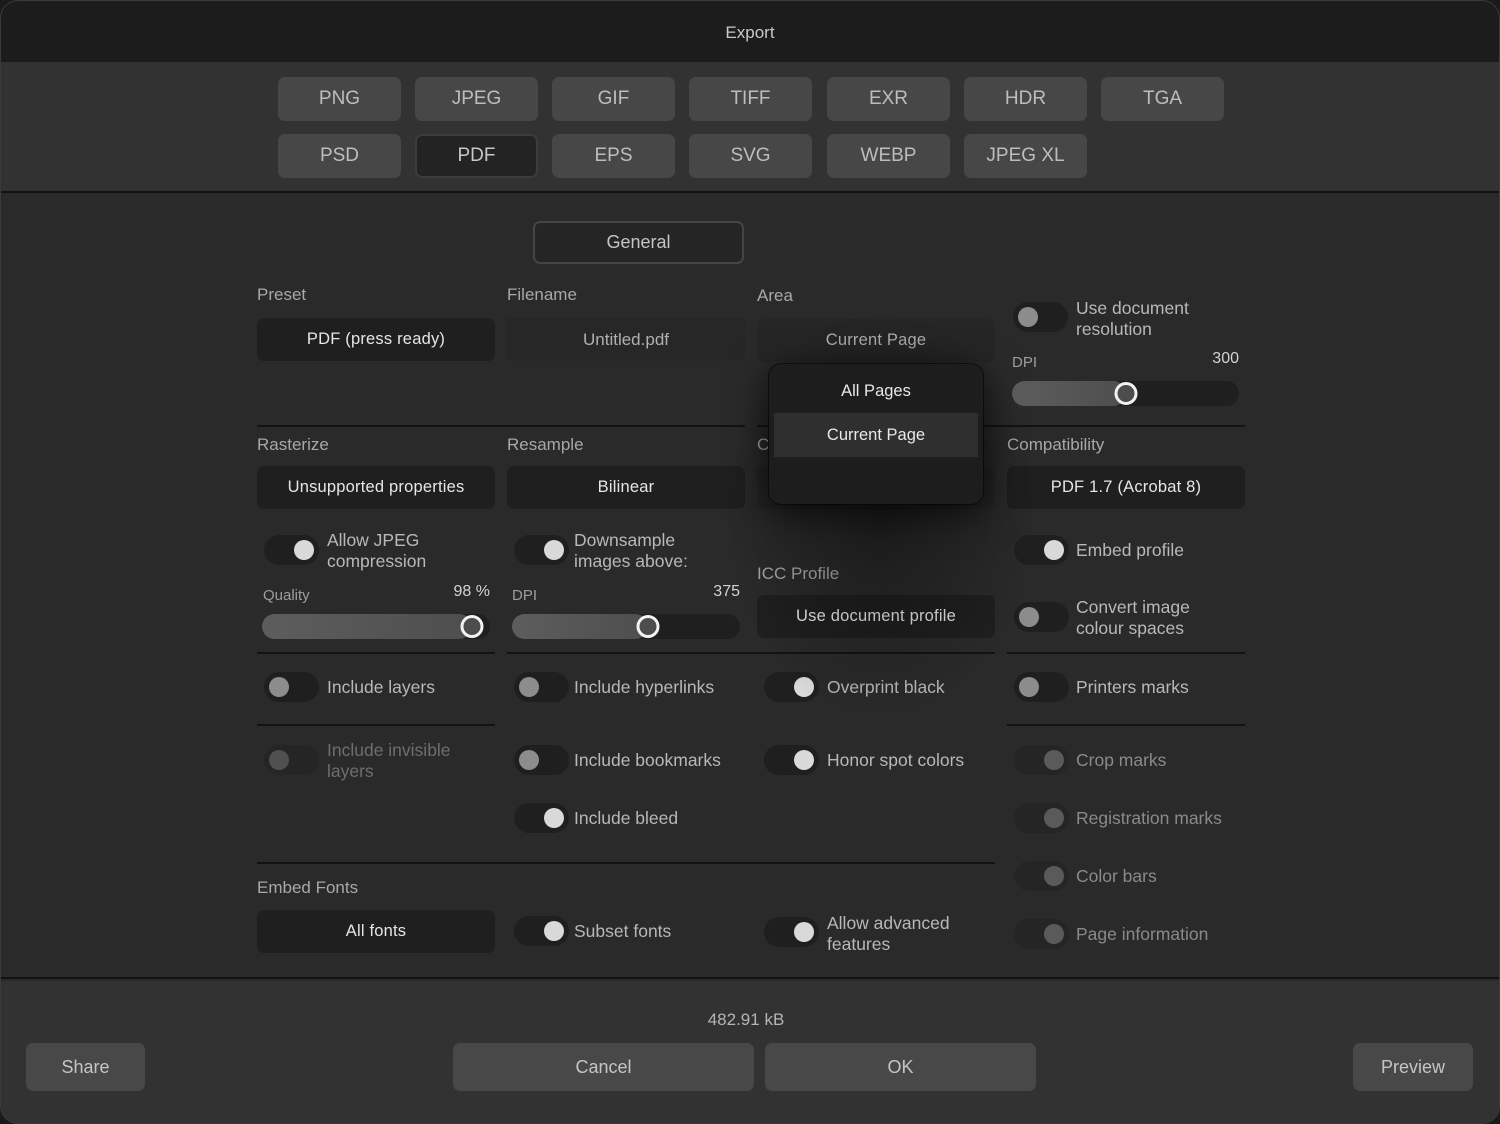  What do you see at coordinates (626, 818) in the screenshot?
I see `include-bleed-label: Include bleed` at bounding box center [626, 818].